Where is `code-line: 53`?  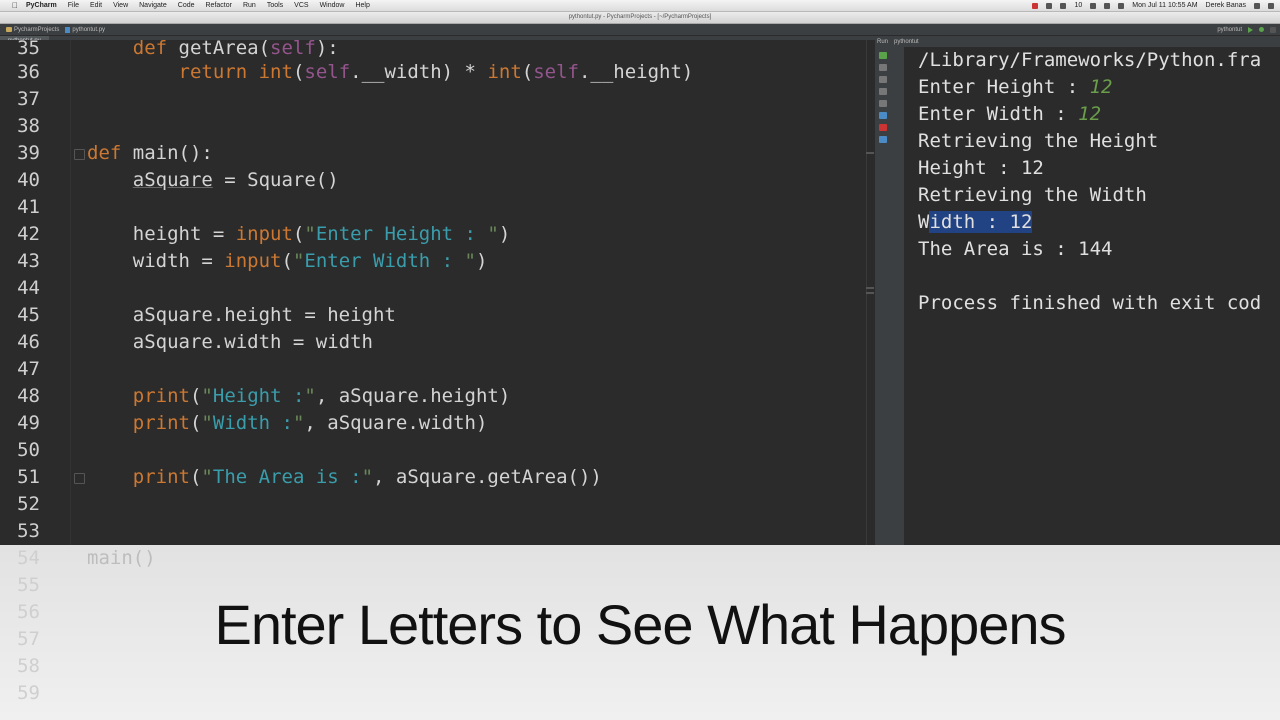
code-line: 53 is located at coordinates (437, 531).